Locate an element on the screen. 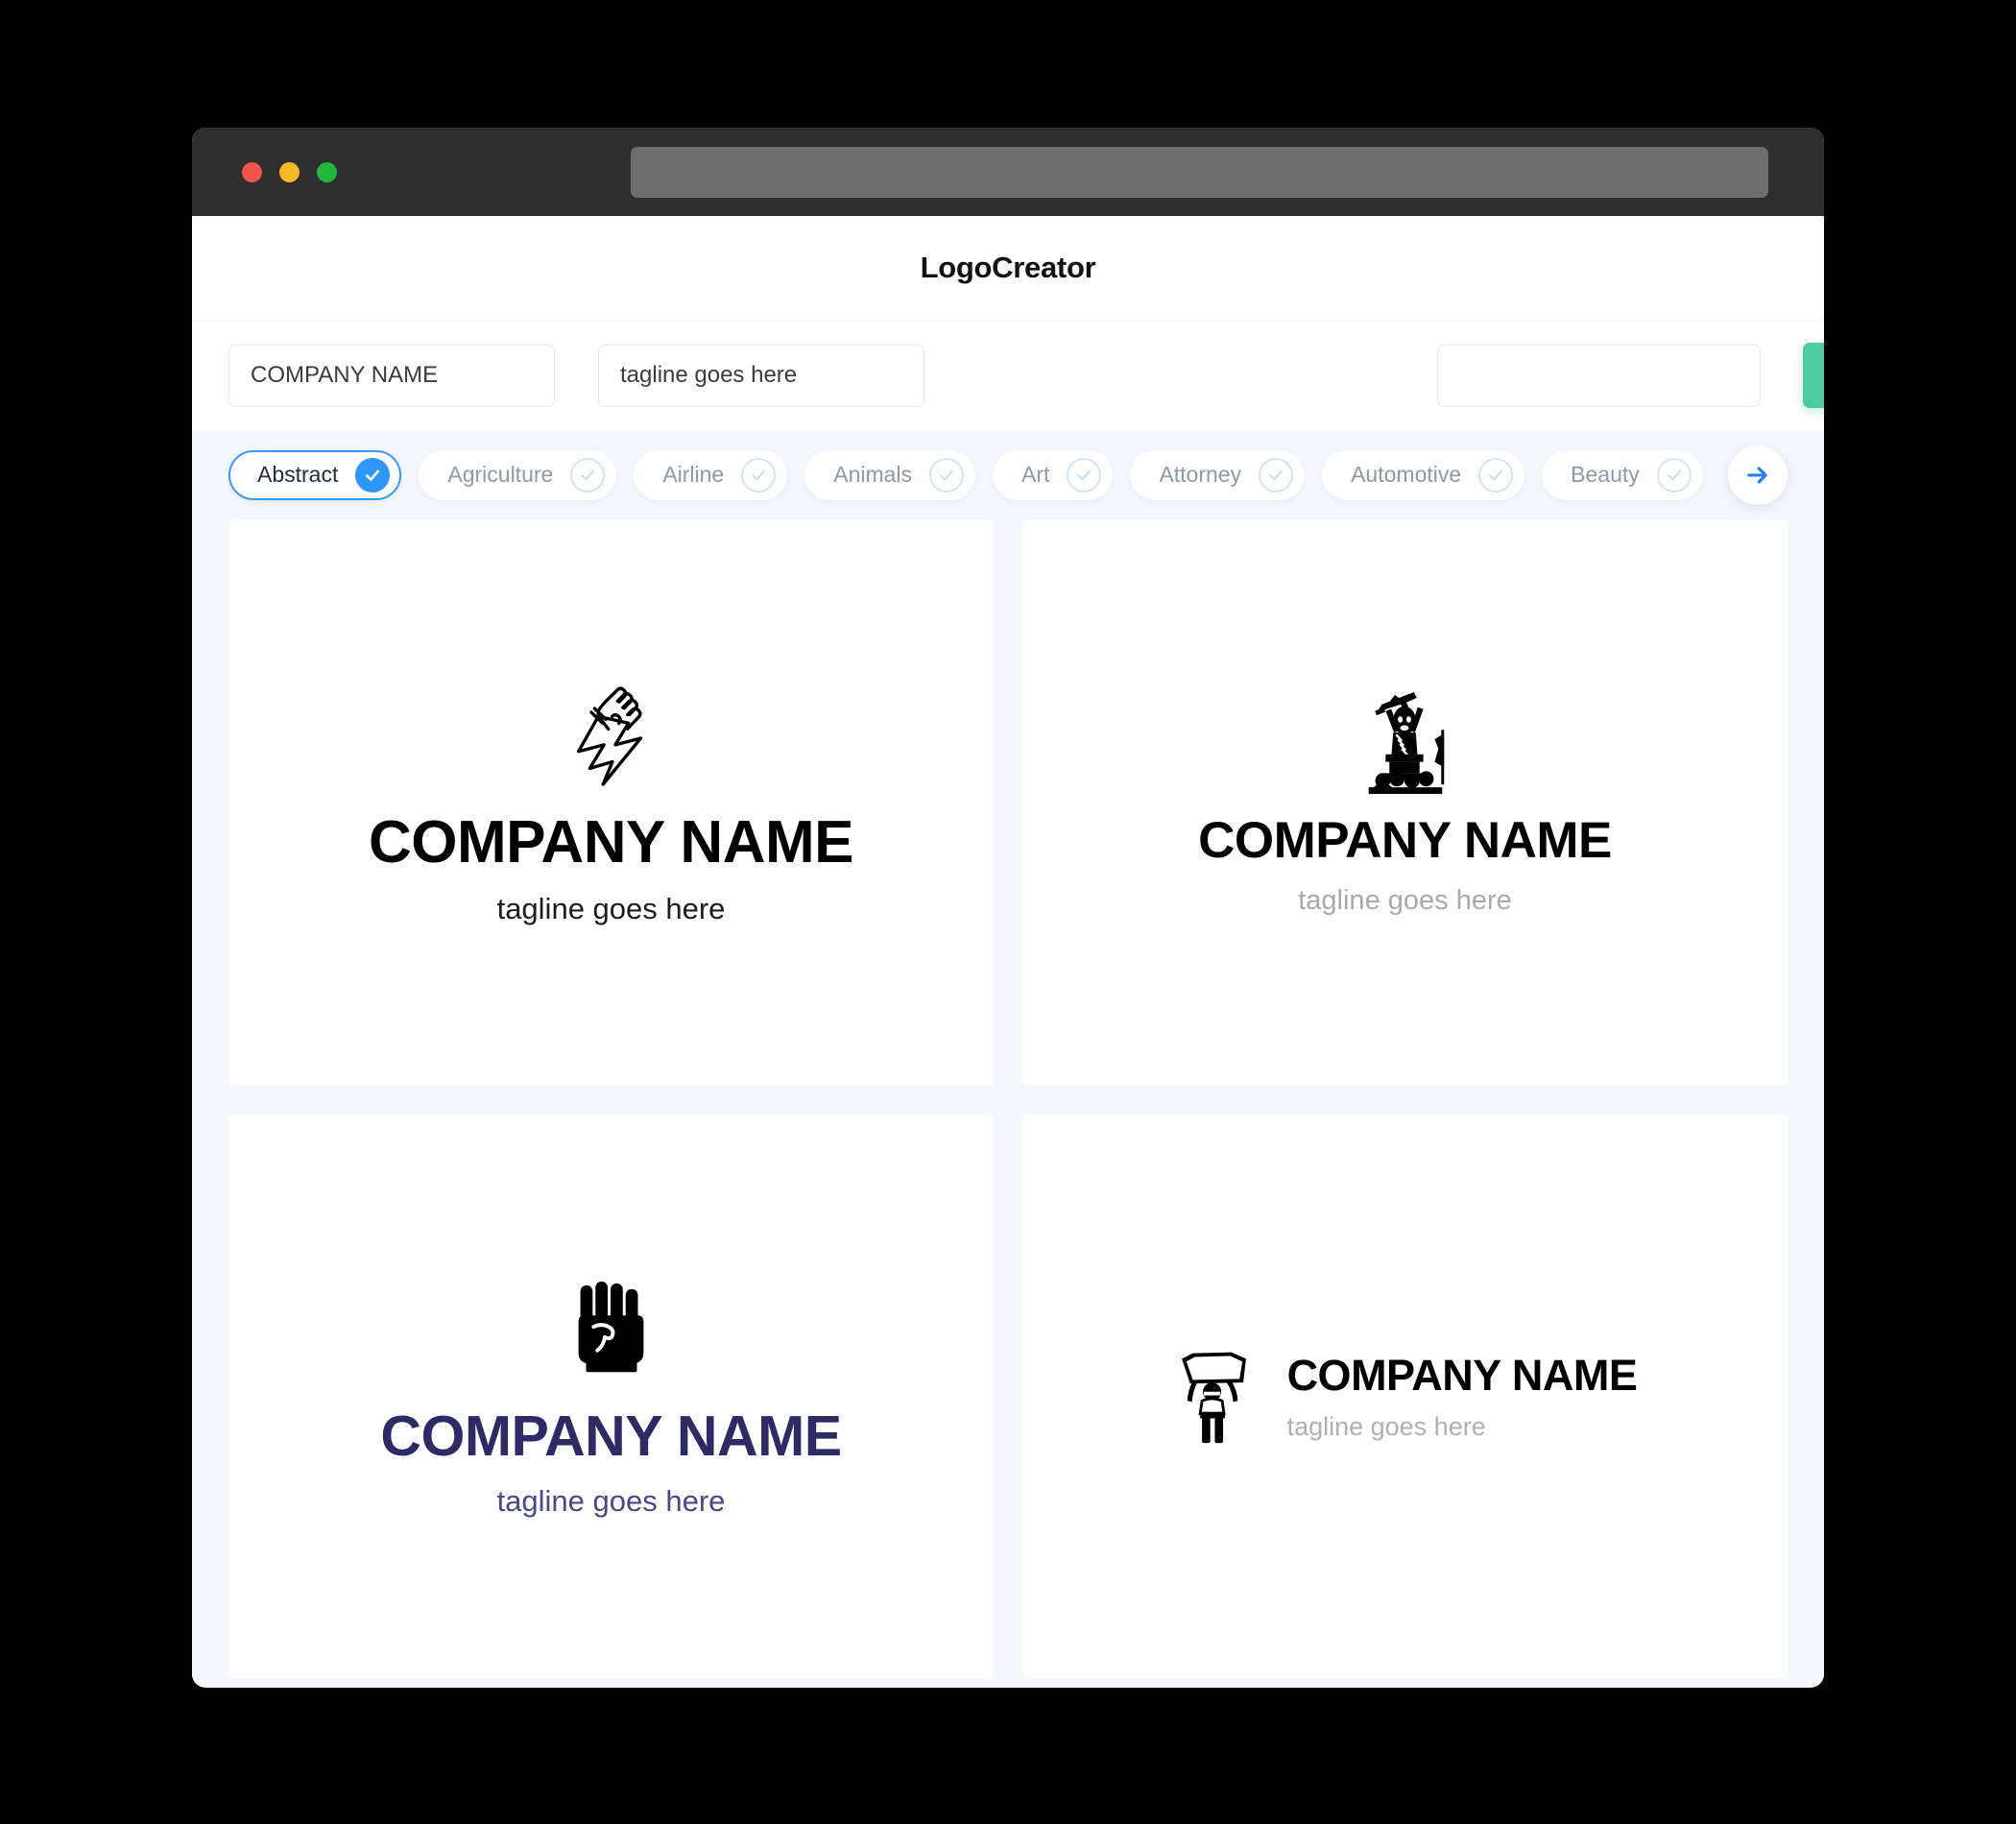 The image size is (2016, 1824). category-chip-airline: Airline is located at coordinates (711, 474).